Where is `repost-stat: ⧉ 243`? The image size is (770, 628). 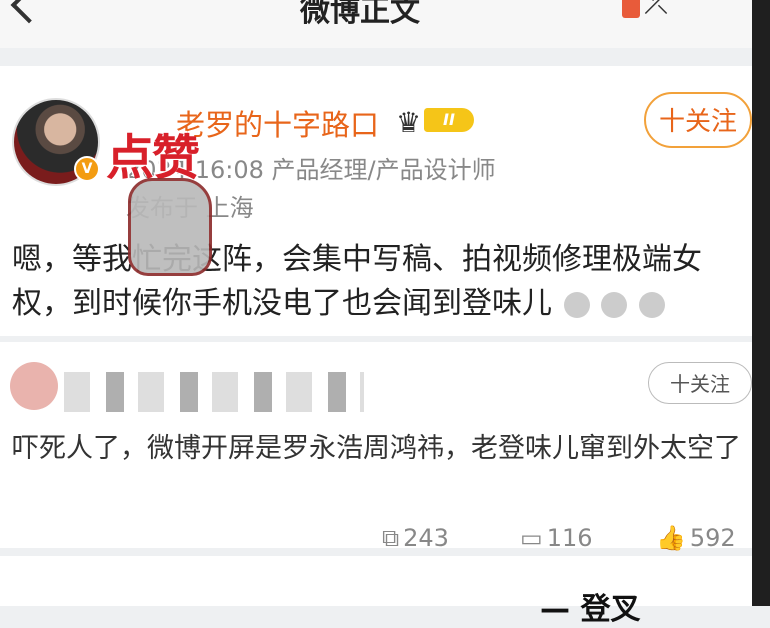 repost-stat: ⧉ 243 is located at coordinates (415, 538).